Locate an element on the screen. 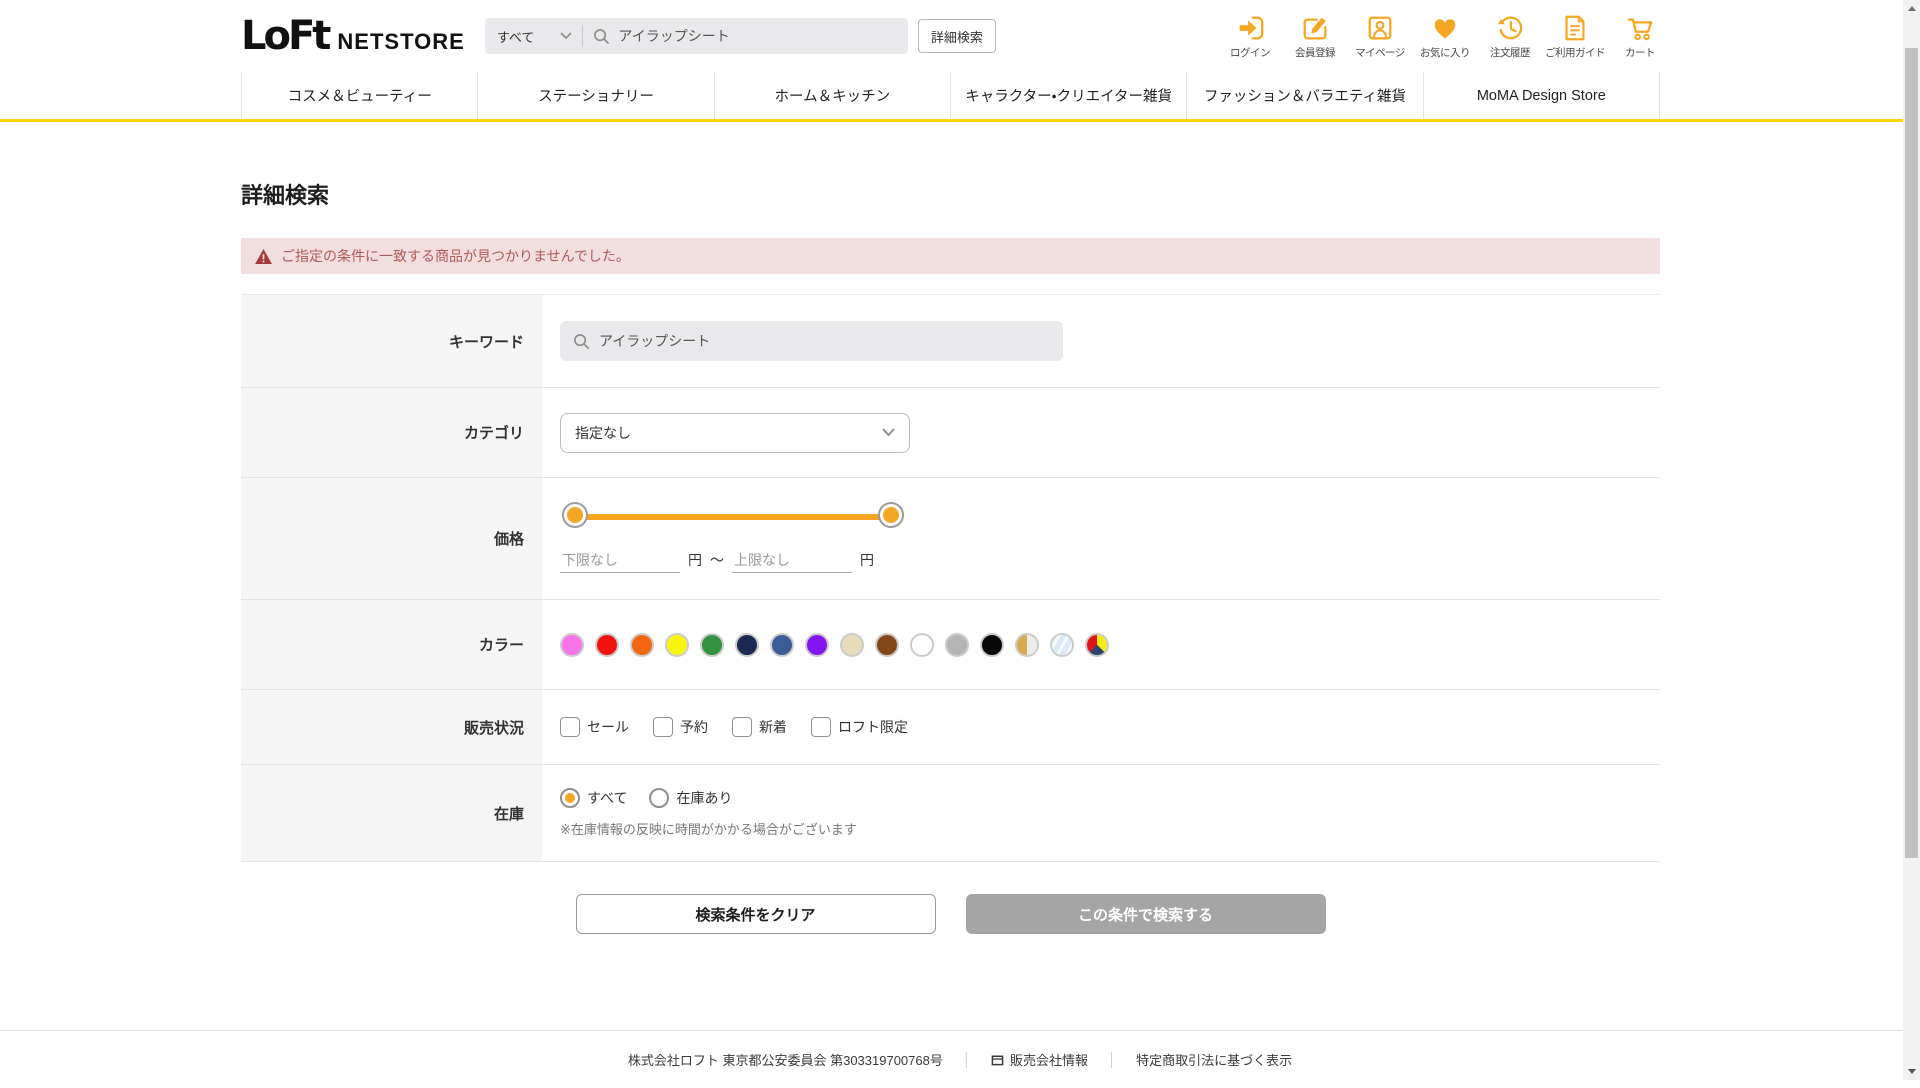  user-guide-icon is located at coordinates (1575, 27).